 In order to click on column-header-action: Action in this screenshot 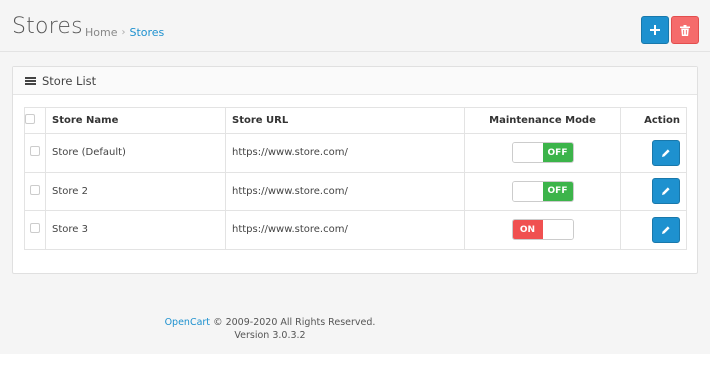, I will do `click(653, 120)`.